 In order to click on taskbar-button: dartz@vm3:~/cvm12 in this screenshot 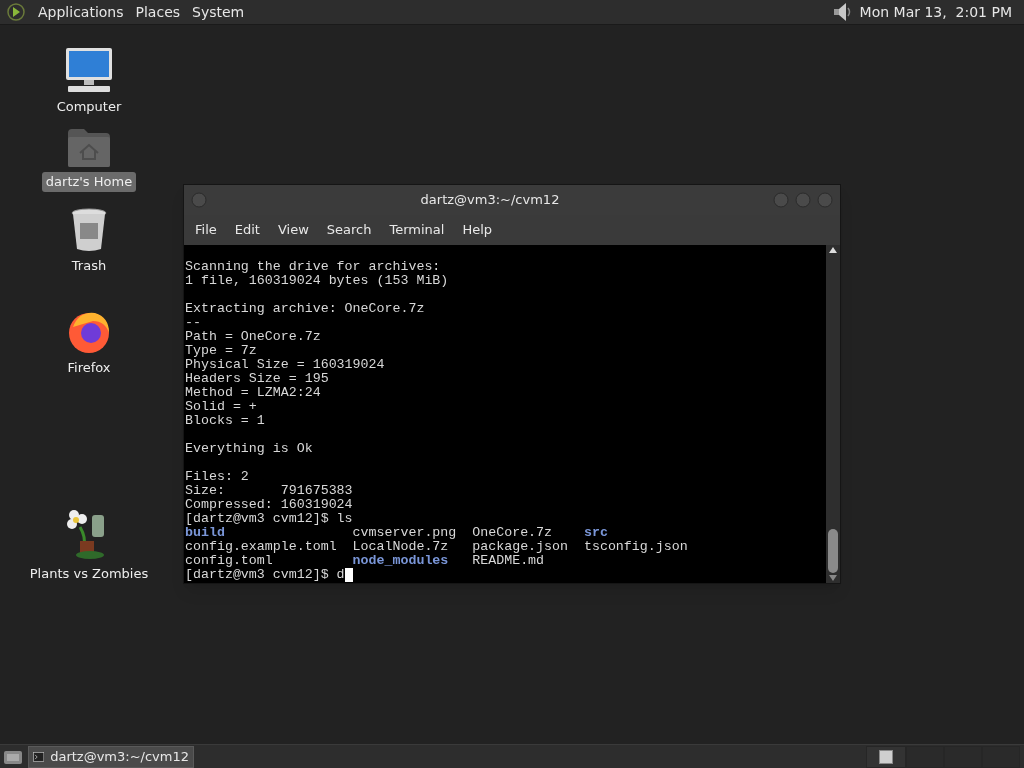, I will do `click(111, 756)`.